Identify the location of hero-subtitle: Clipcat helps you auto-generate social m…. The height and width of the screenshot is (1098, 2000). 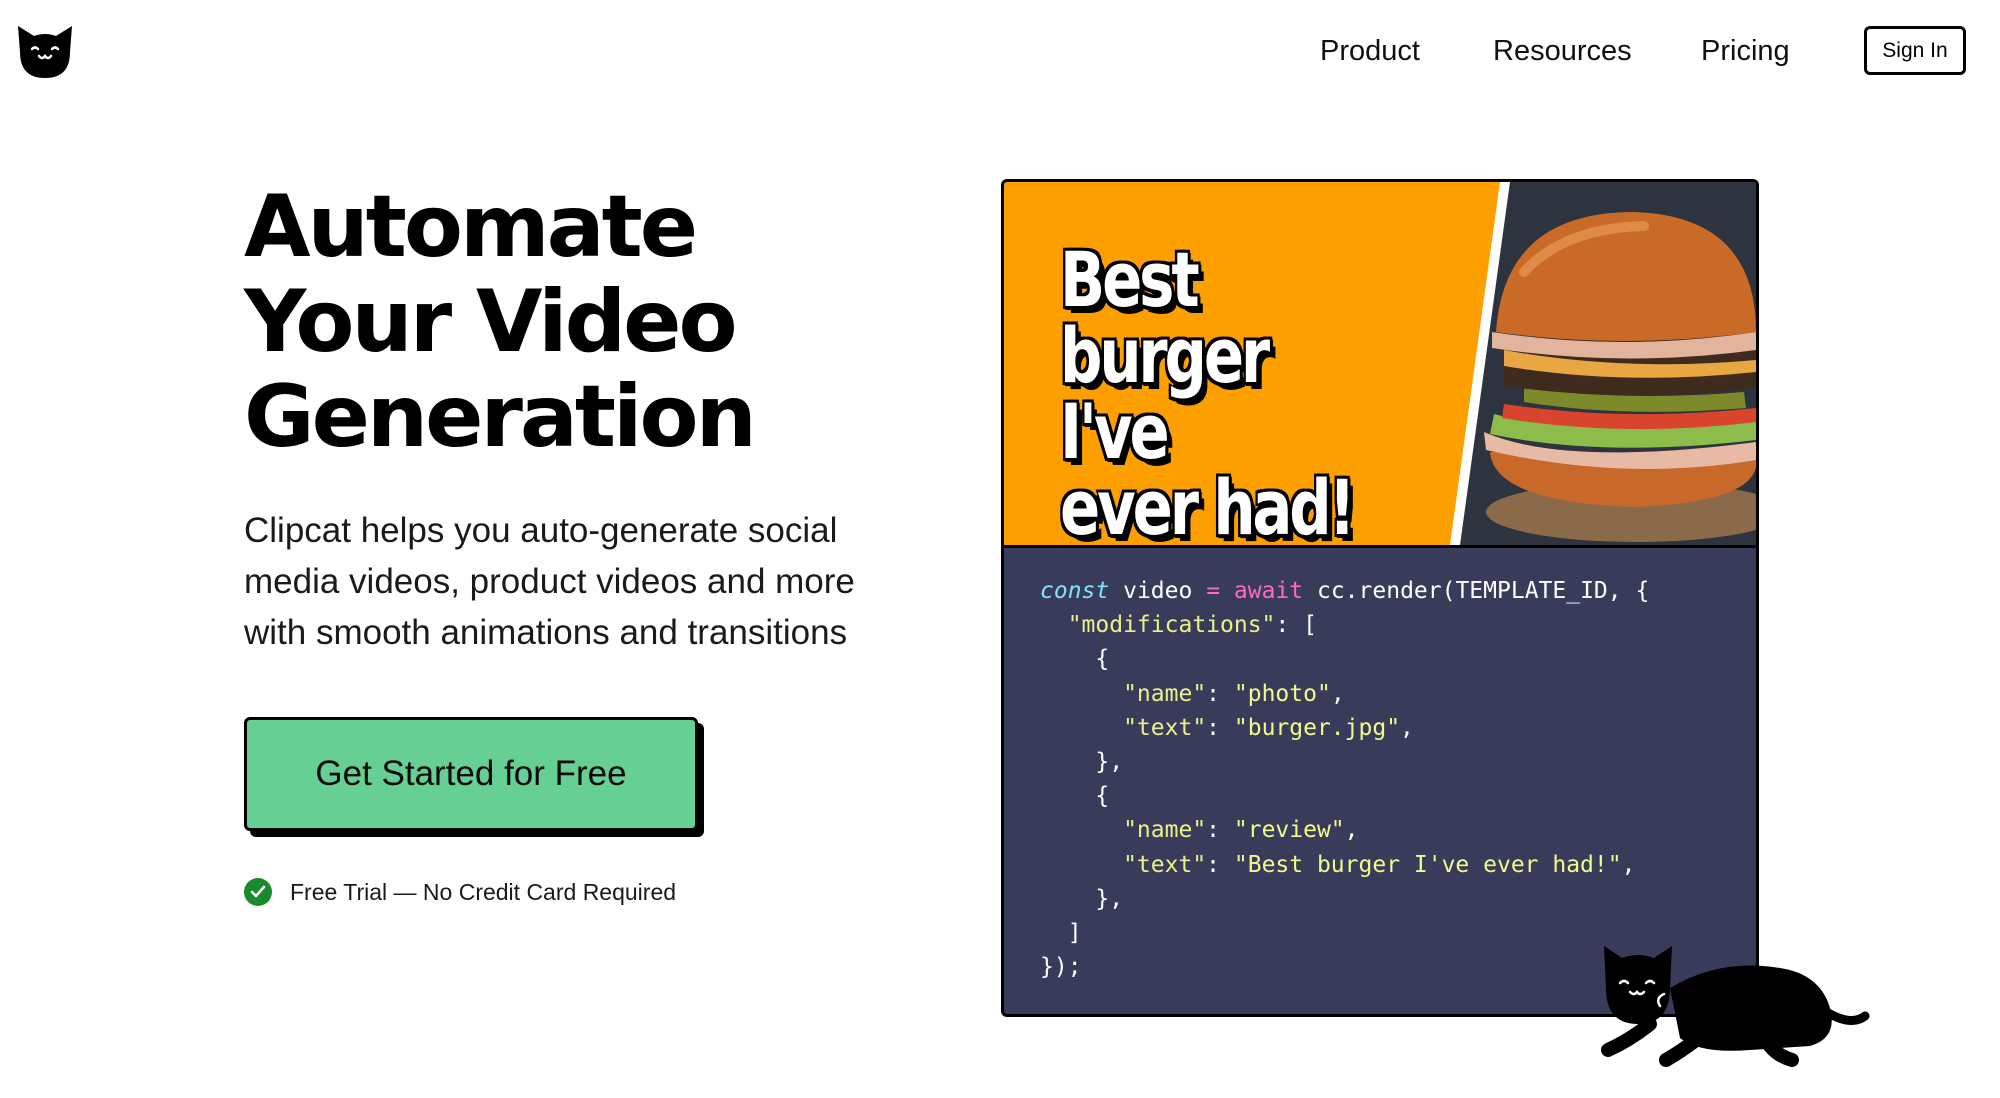
(584, 581).